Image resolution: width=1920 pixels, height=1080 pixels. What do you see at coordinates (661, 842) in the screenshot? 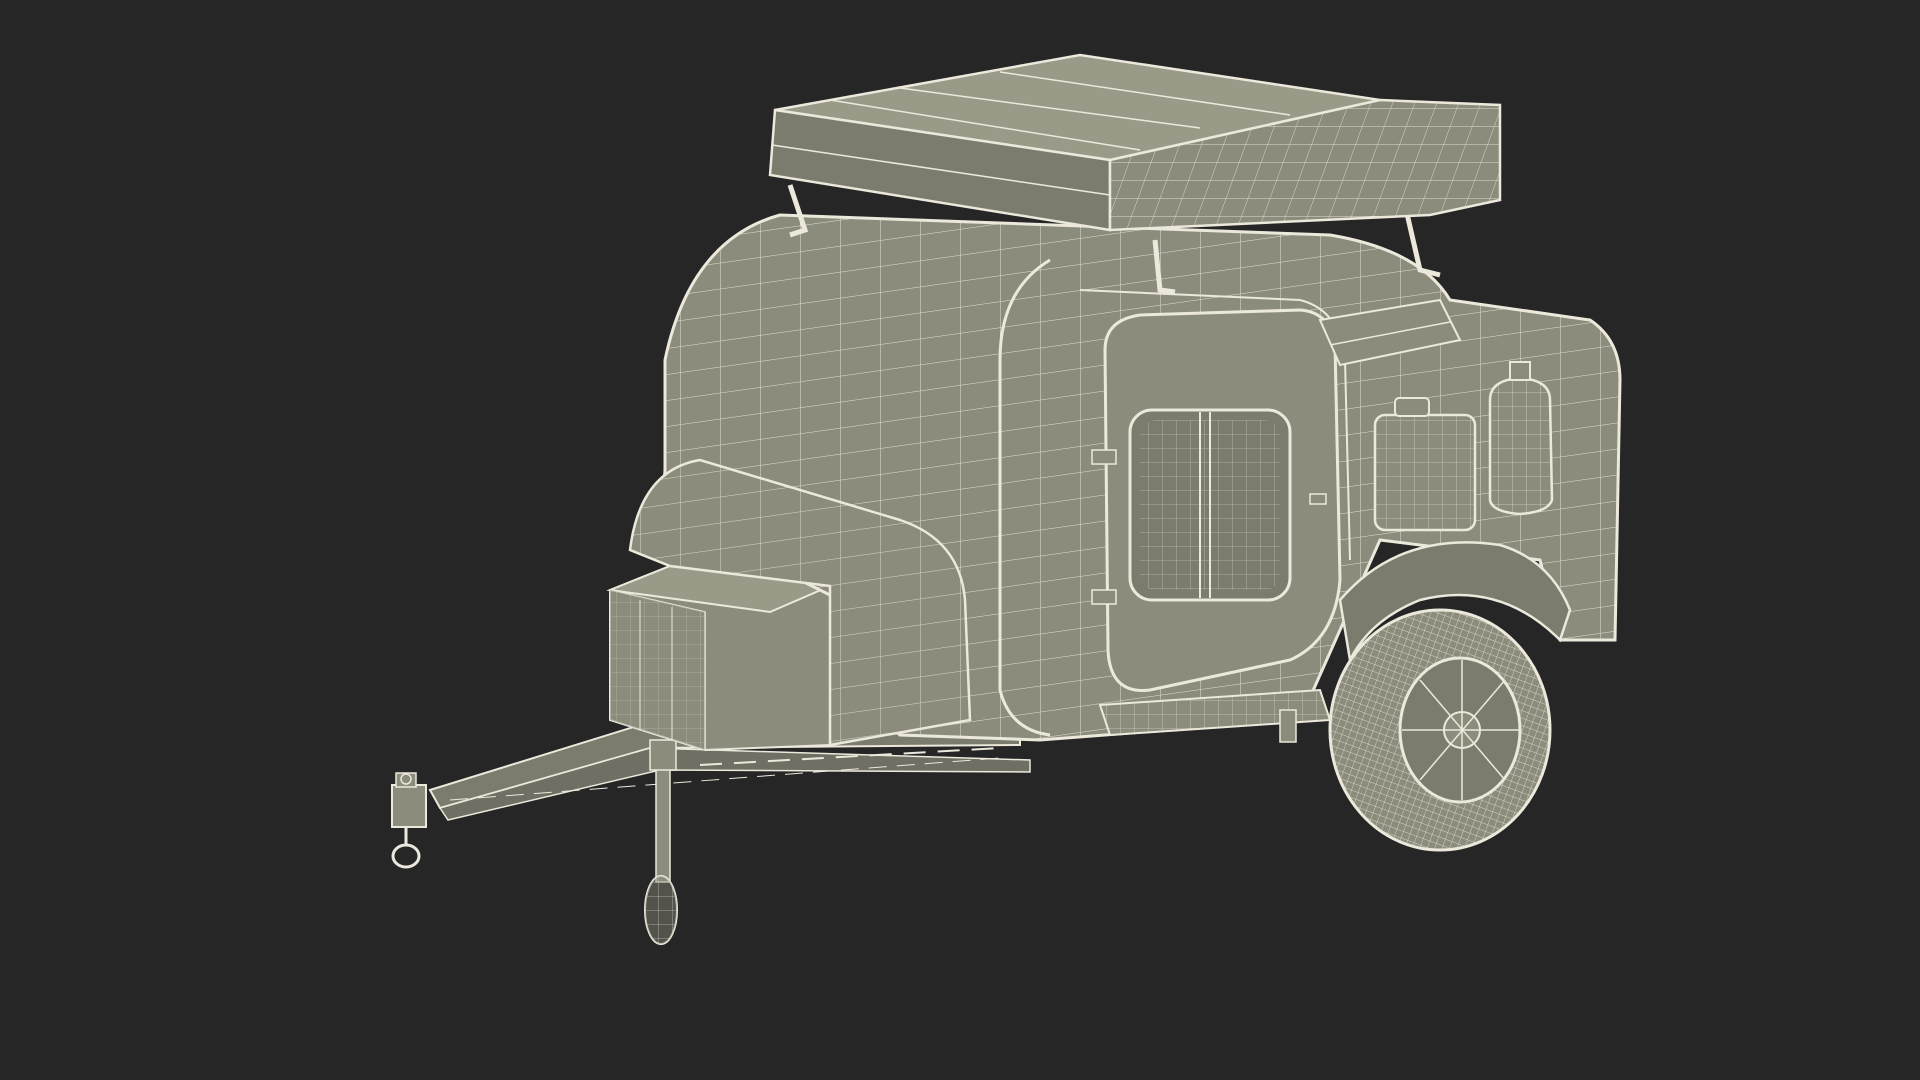
I see `jockey-wheel` at bounding box center [661, 842].